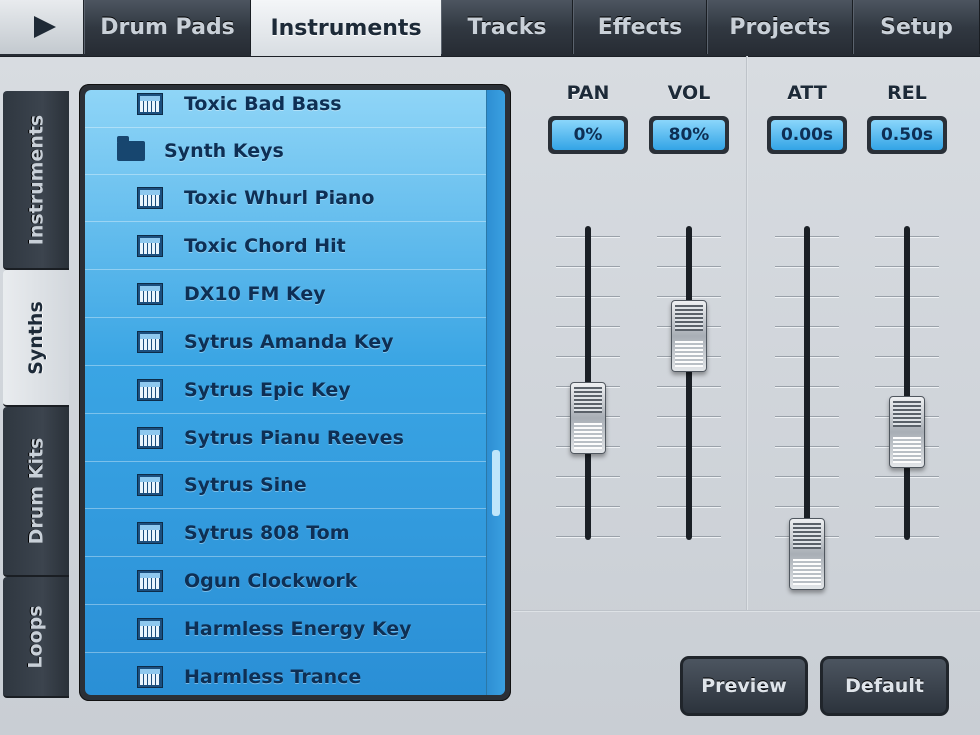 The image size is (980, 735). I want to click on mixer-divider-vertical, so click(747, 334).